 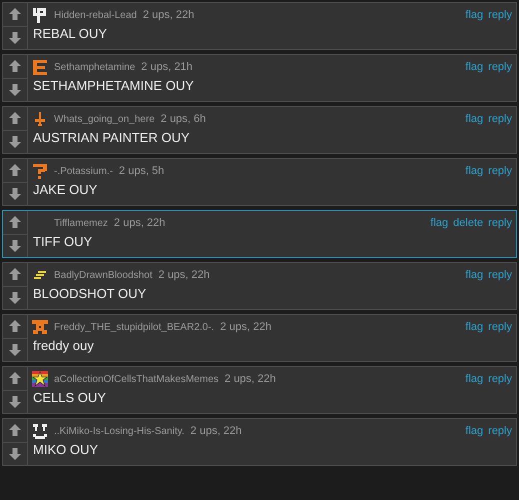 What do you see at coordinates (69, 397) in the screenshot?
I see `comment-text: CELLS OUY` at bounding box center [69, 397].